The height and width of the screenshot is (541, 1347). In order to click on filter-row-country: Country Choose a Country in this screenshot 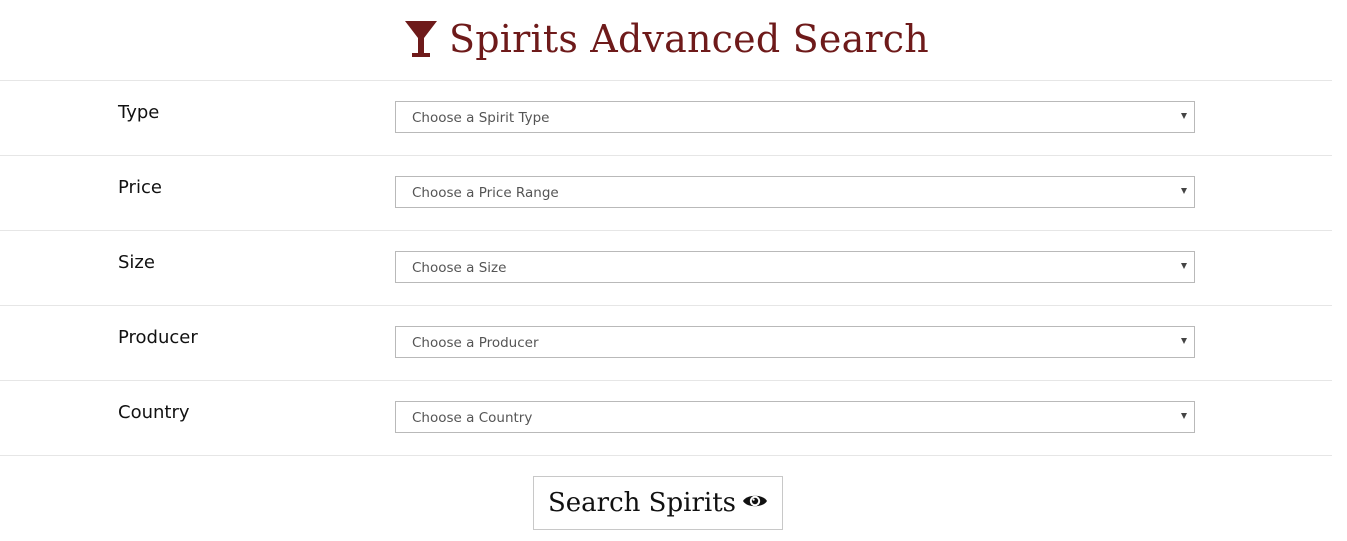, I will do `click(666, 418)`.